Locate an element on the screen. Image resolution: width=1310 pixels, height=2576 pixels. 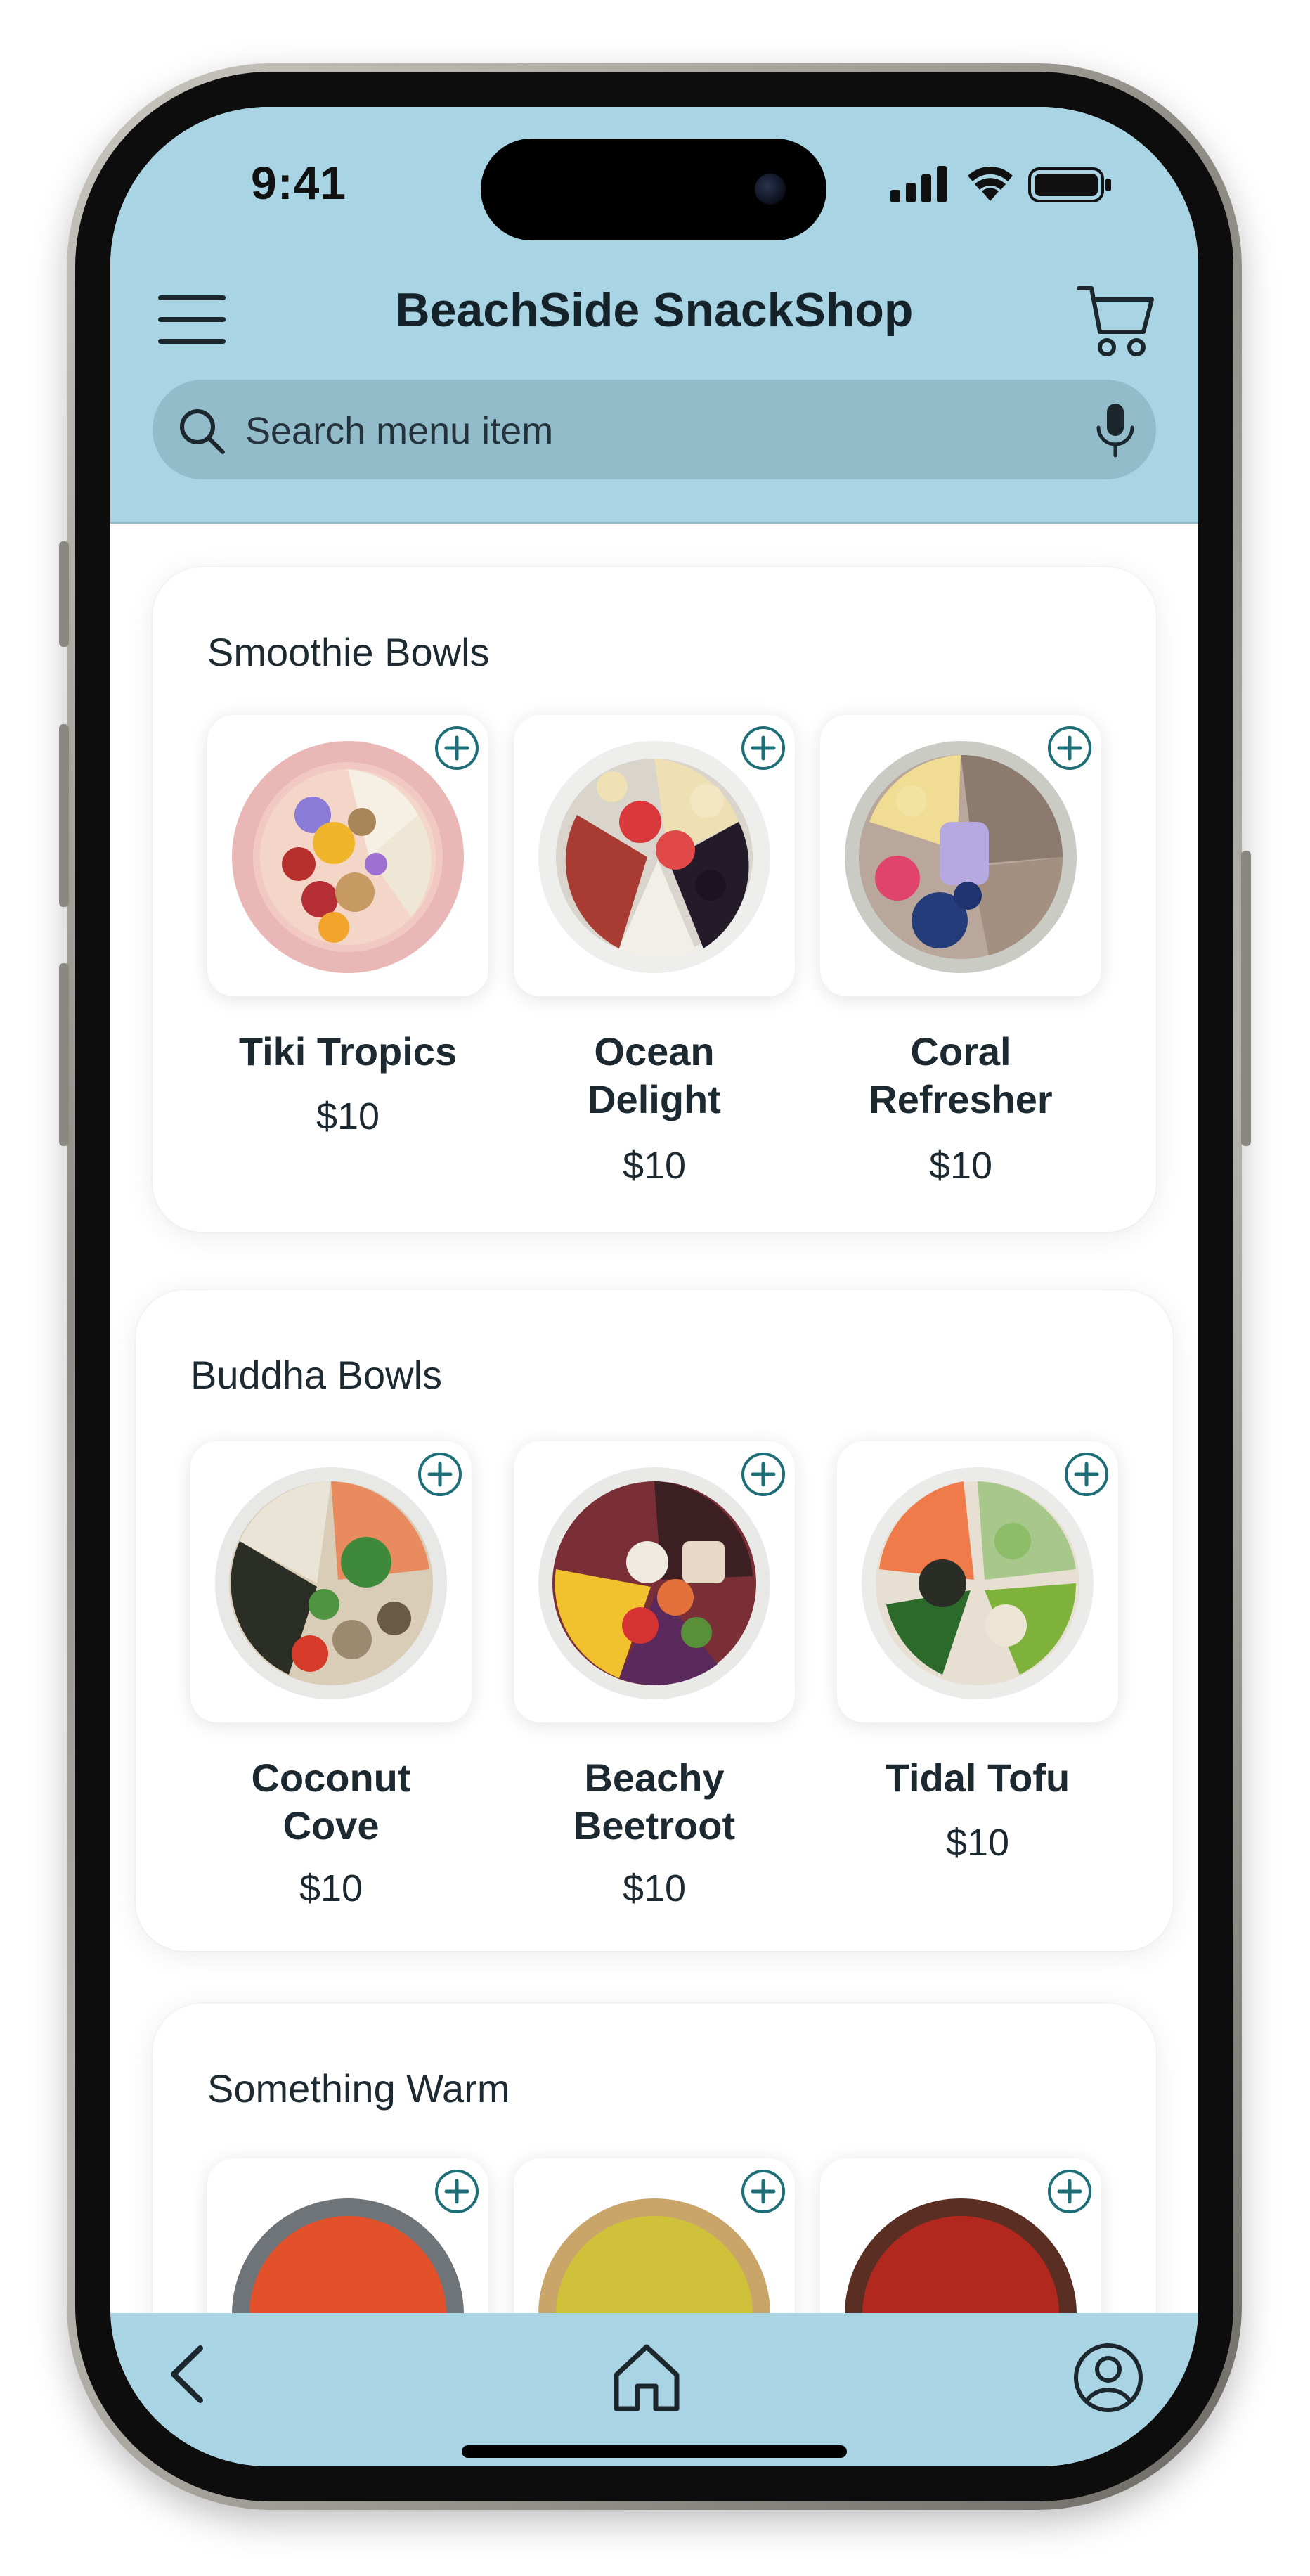
battery-icon is located at coordinates (1070, 184).